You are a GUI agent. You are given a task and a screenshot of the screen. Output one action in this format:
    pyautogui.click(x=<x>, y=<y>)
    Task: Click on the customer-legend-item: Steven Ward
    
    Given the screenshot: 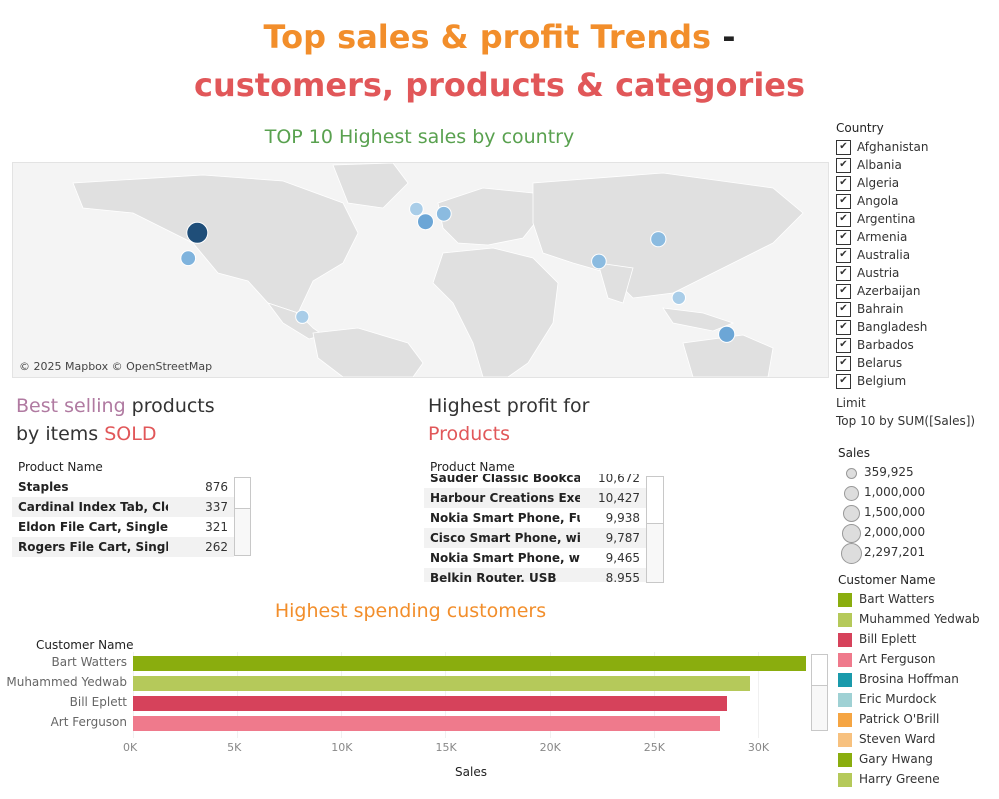 What is the action you would take?
    pyautogui.click(x=886, y=739)
    